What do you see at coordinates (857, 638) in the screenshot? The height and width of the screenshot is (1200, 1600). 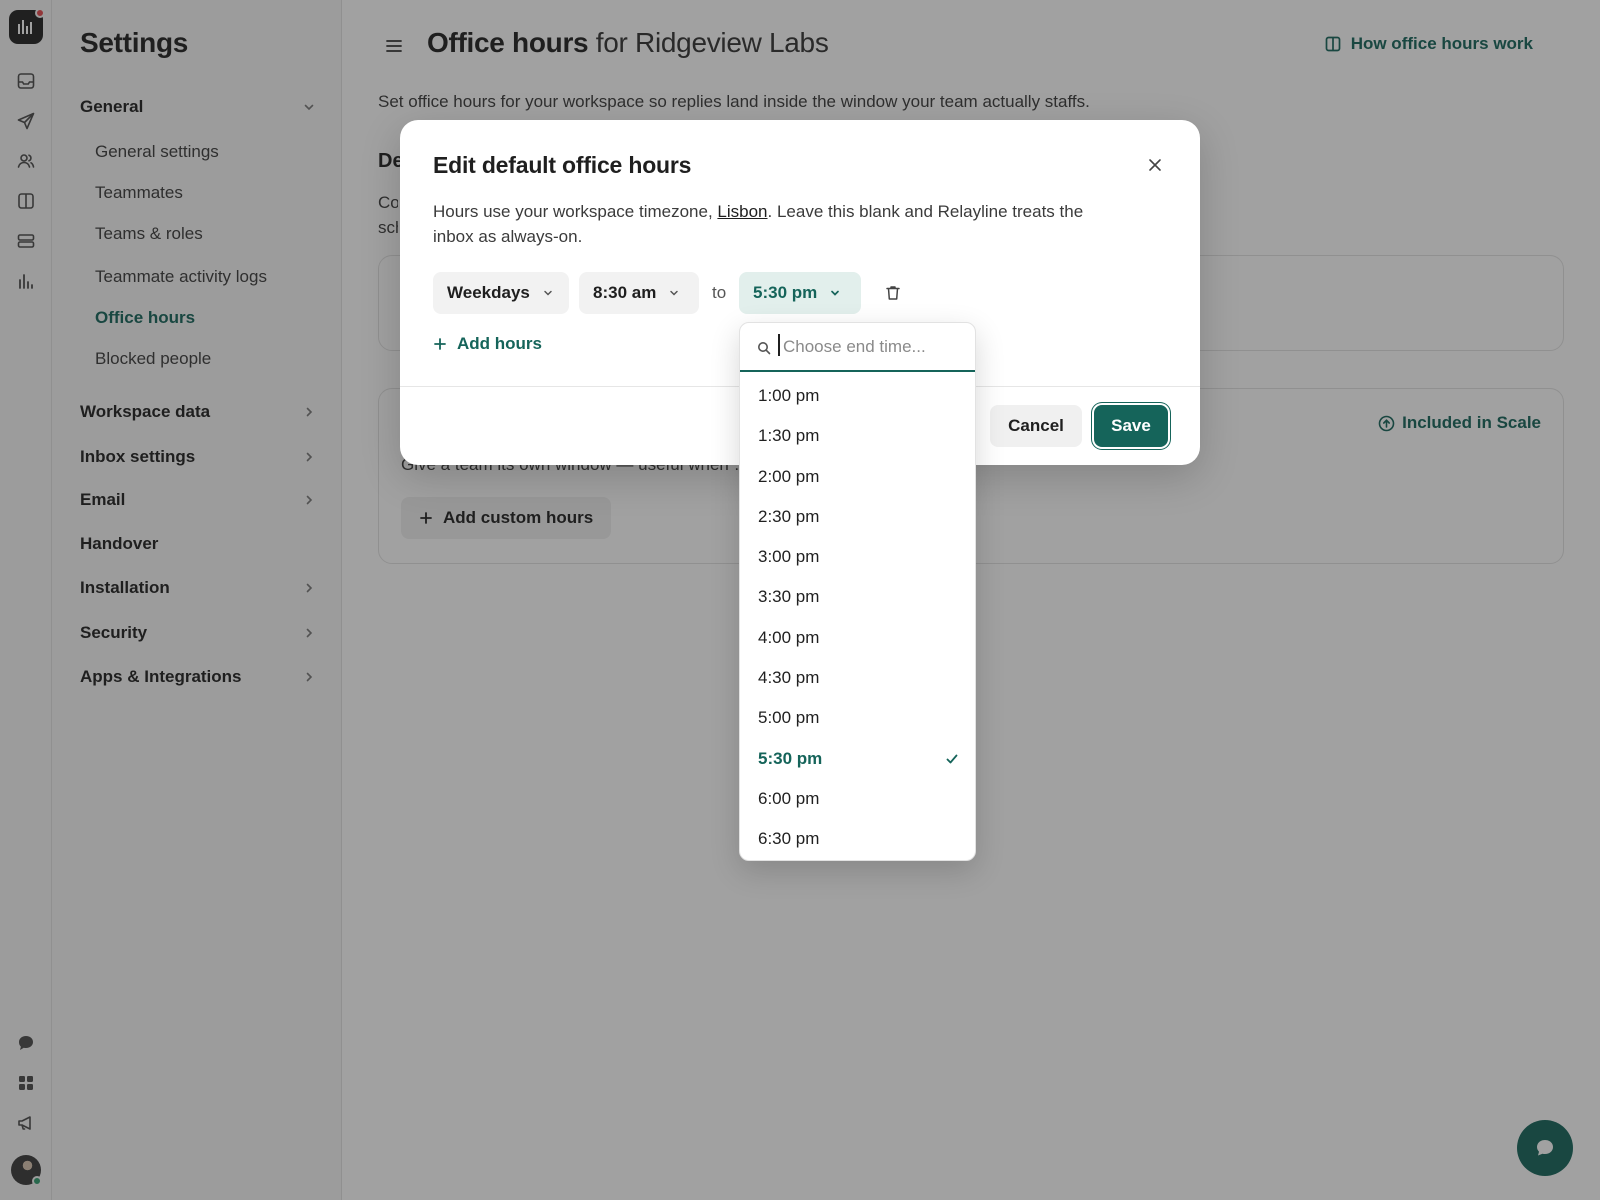 I see `time-option: 4:00 pm` at bounding box center [857, 638].